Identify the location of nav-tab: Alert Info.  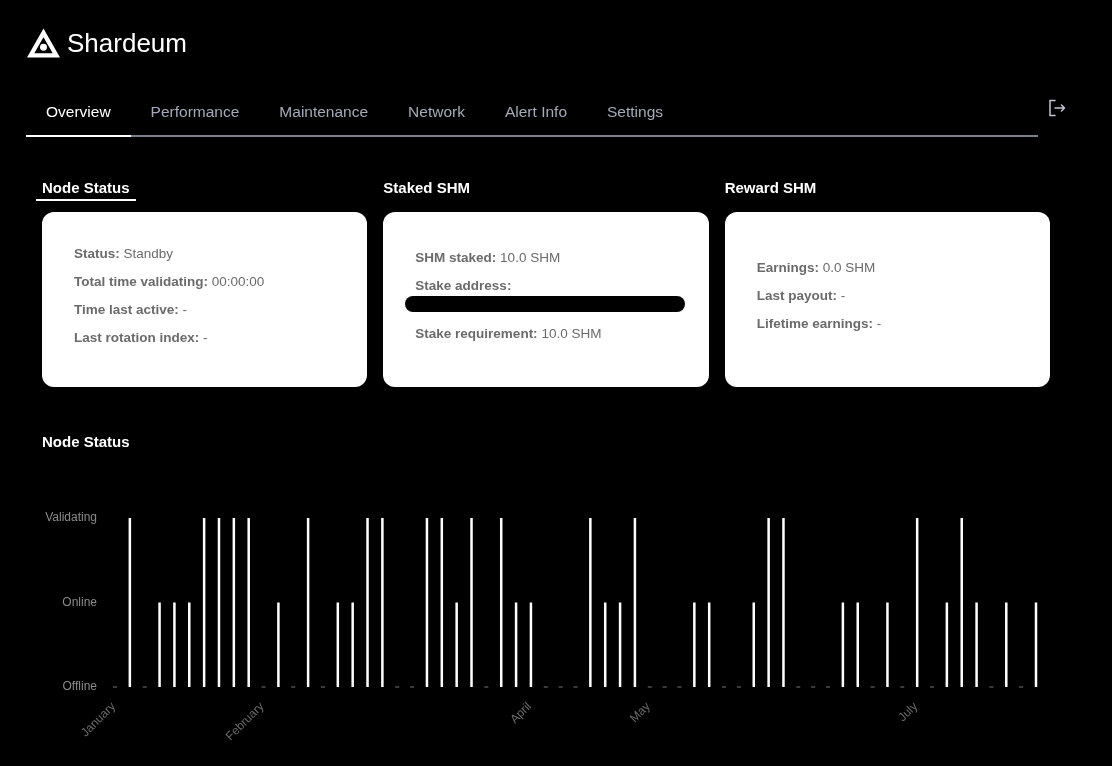
(535, 114).